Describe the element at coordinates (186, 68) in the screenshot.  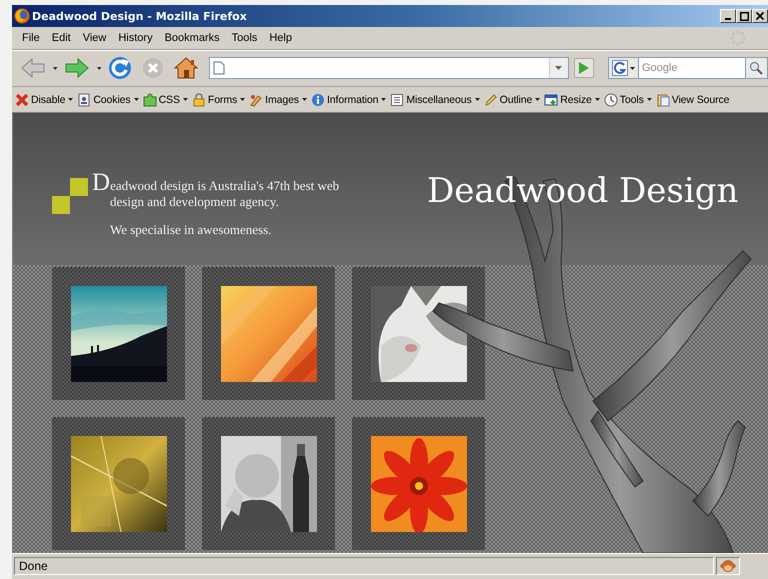
I see `home-icon` at that location.